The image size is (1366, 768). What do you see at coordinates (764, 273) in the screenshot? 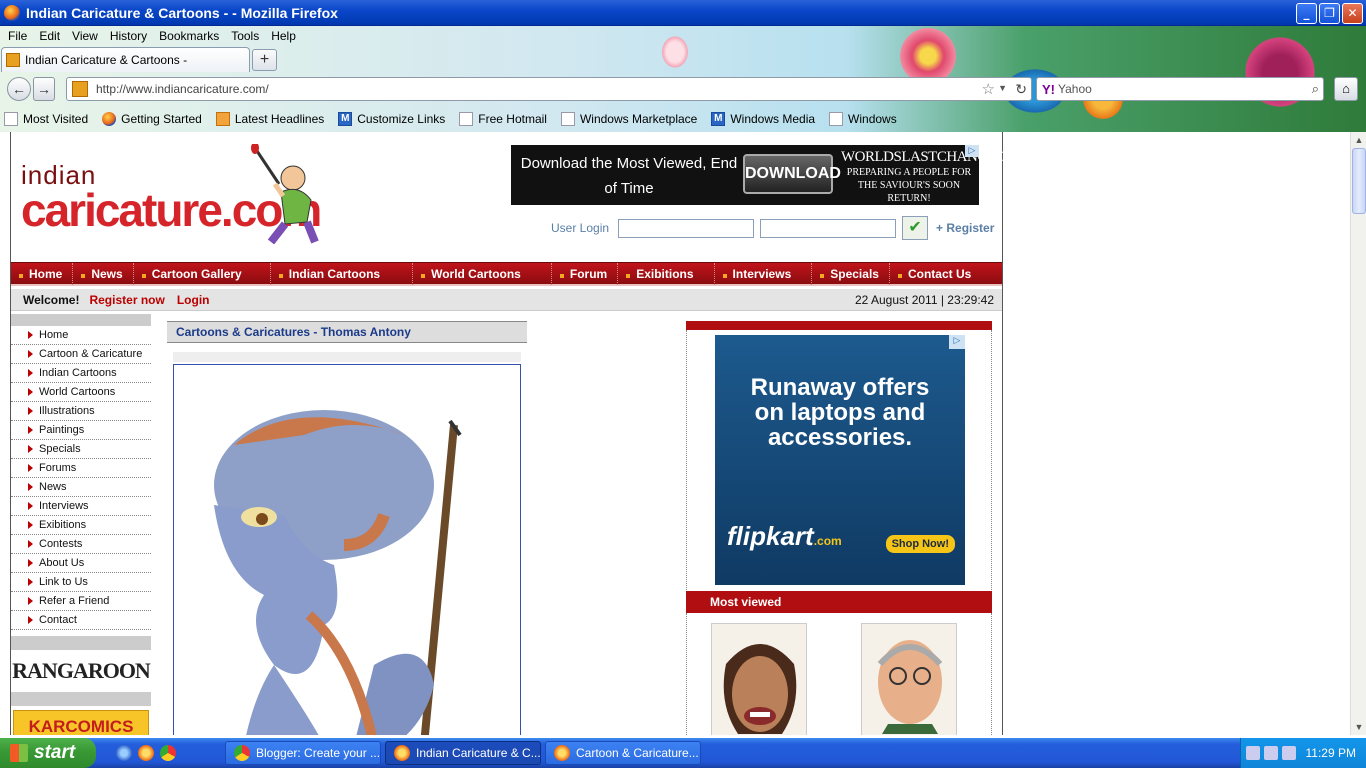
I see `nav-interviews: Interviews` at bounding box center [764, 273].